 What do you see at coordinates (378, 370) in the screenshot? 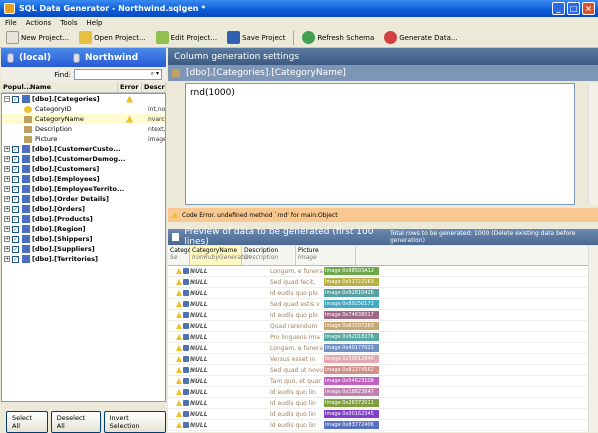
I see `grid-row: NULL Sed quad ut novu Image 0x81274562` at bounding box center [378, 370].